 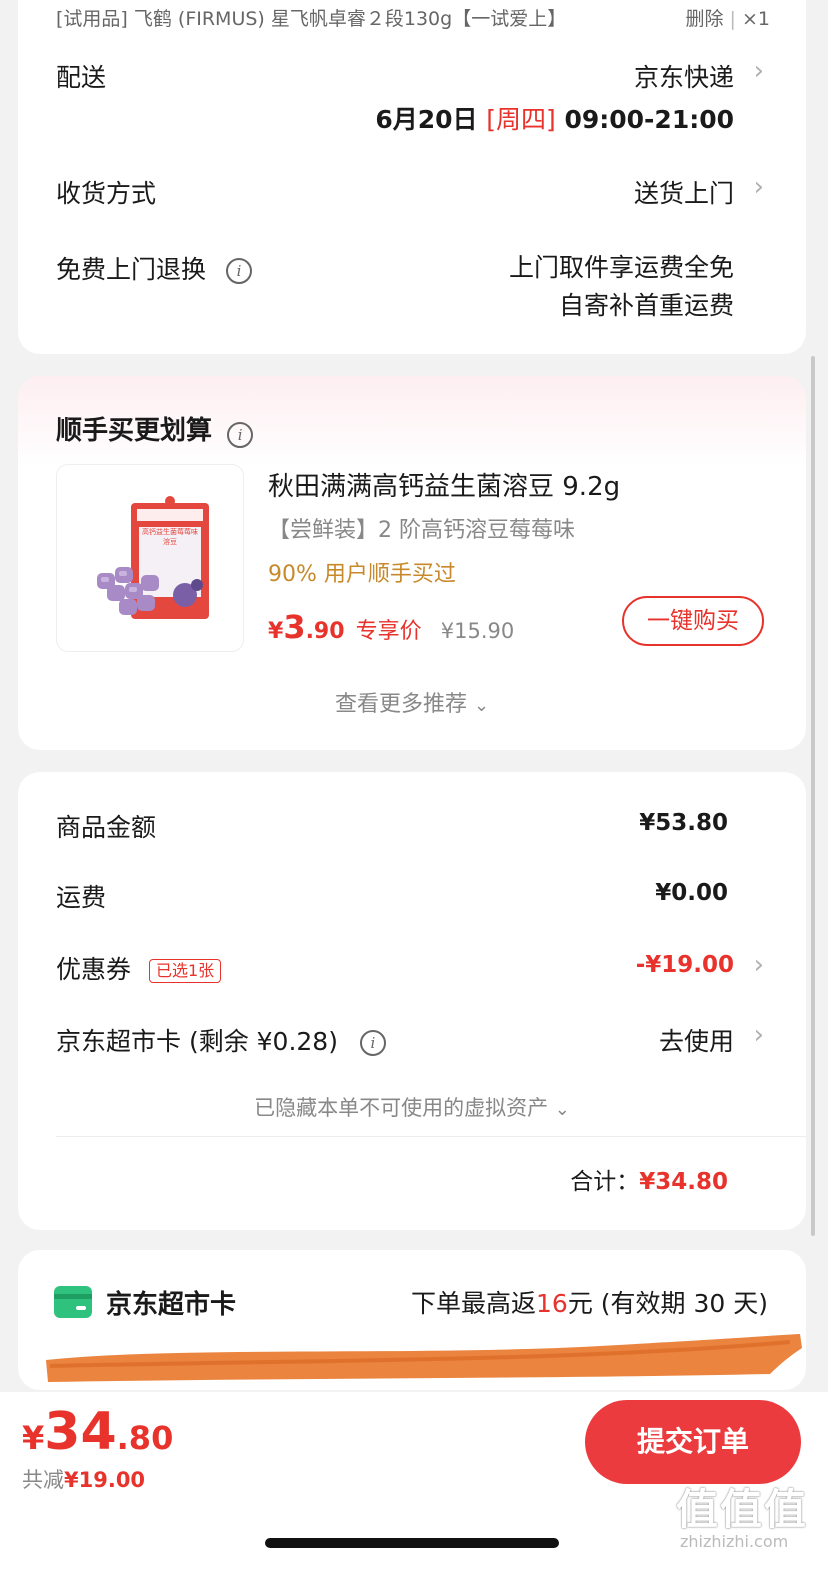 I want to click on supermarket-card-desc: 下单最高返16元 (有效期 30 天), so click(x=589, y=1302).